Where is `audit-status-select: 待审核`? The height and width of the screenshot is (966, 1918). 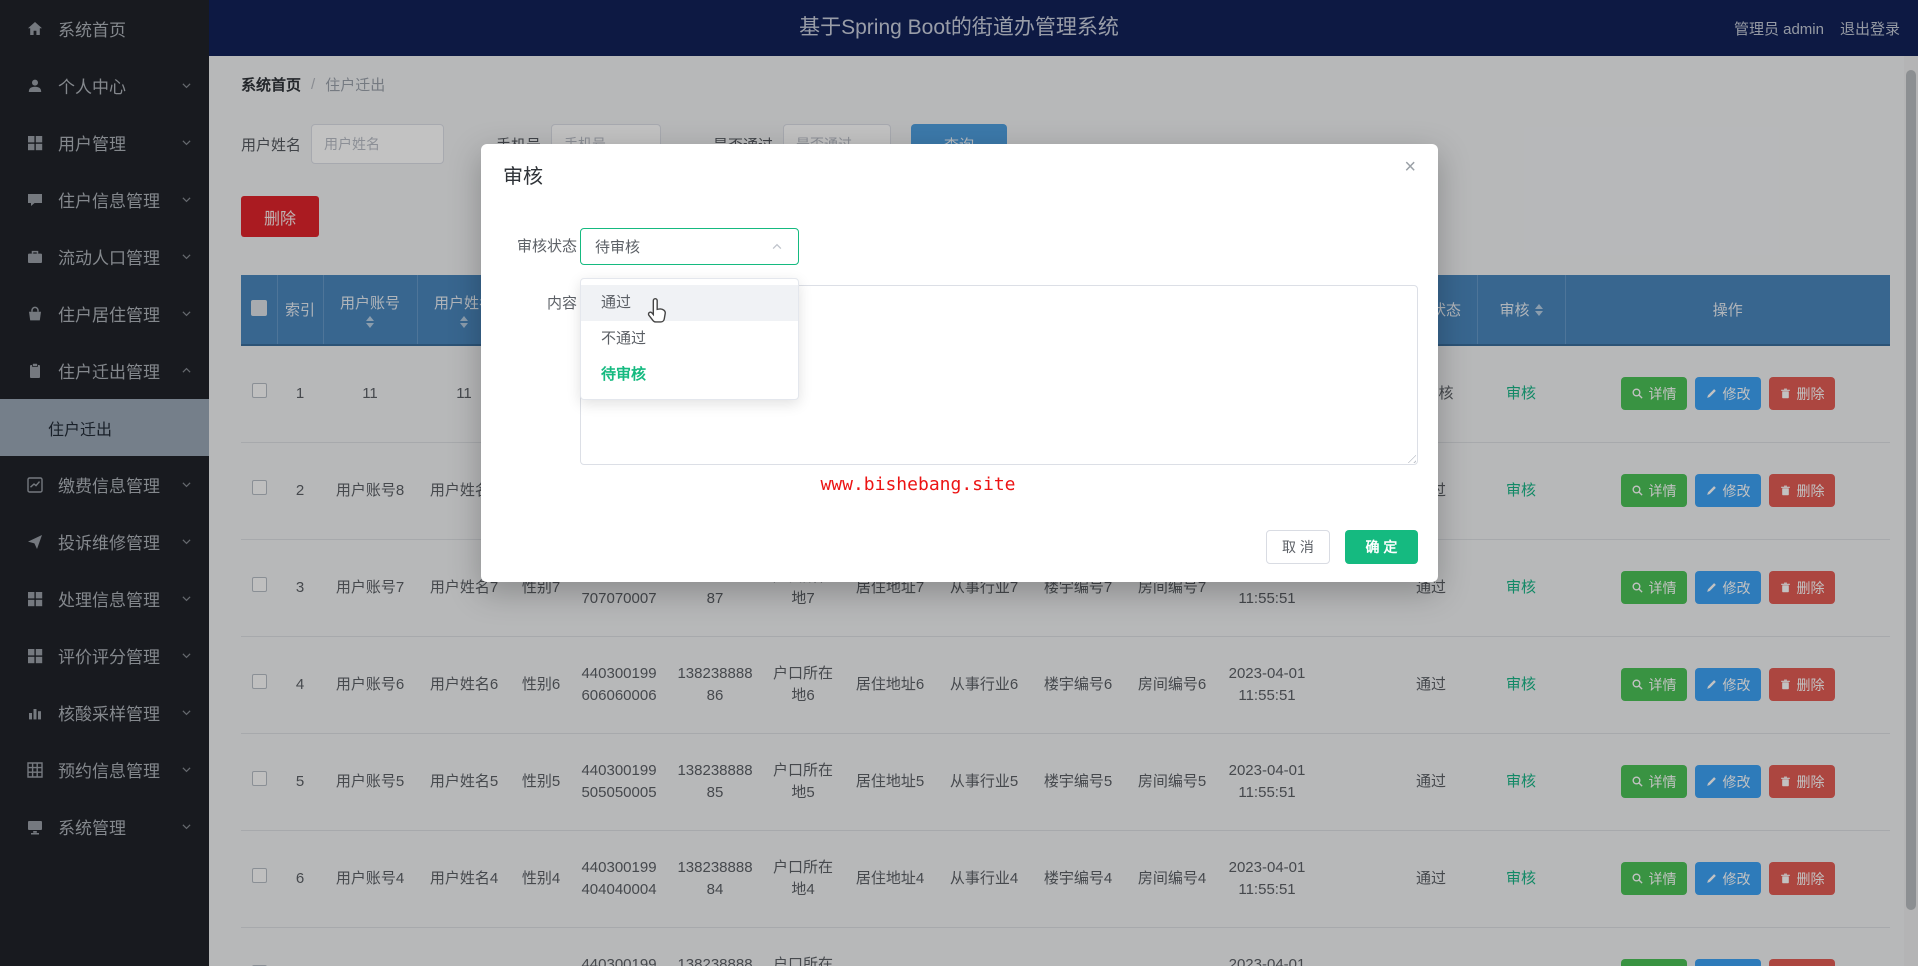
audit-status-select: 待审核 is located at coordinates (689, 246).